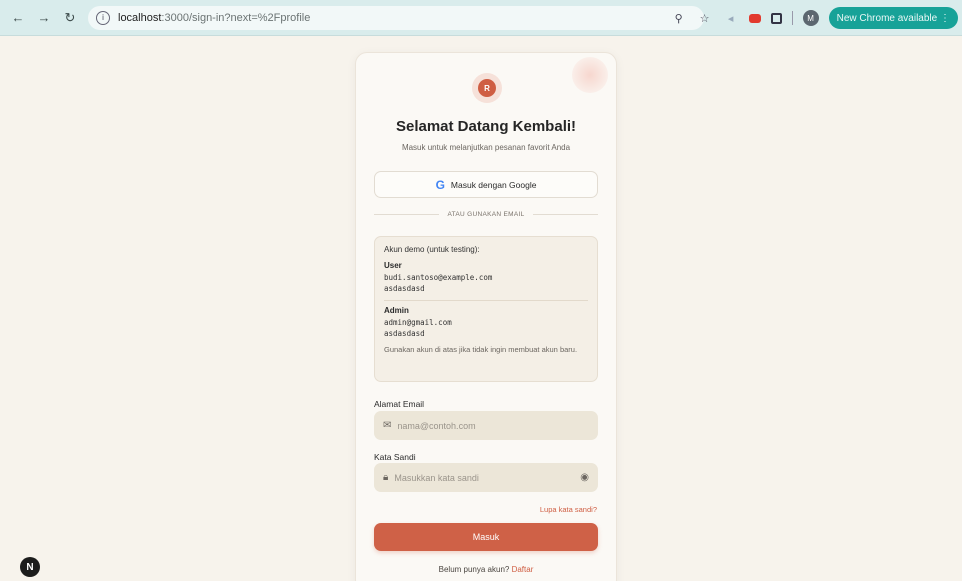 Image resolution: width=962 pixels, height=581 pixels. I want to click on nextjs-dev-badge: N, so click(30, 567).